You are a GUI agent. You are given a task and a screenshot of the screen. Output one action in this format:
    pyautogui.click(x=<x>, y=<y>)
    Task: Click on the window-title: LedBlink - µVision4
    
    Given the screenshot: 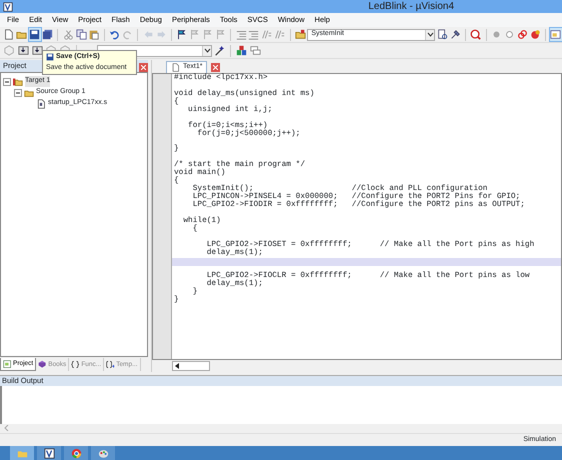 What is the action you would take?
    pyautogui.click(x=411, y=7)
    